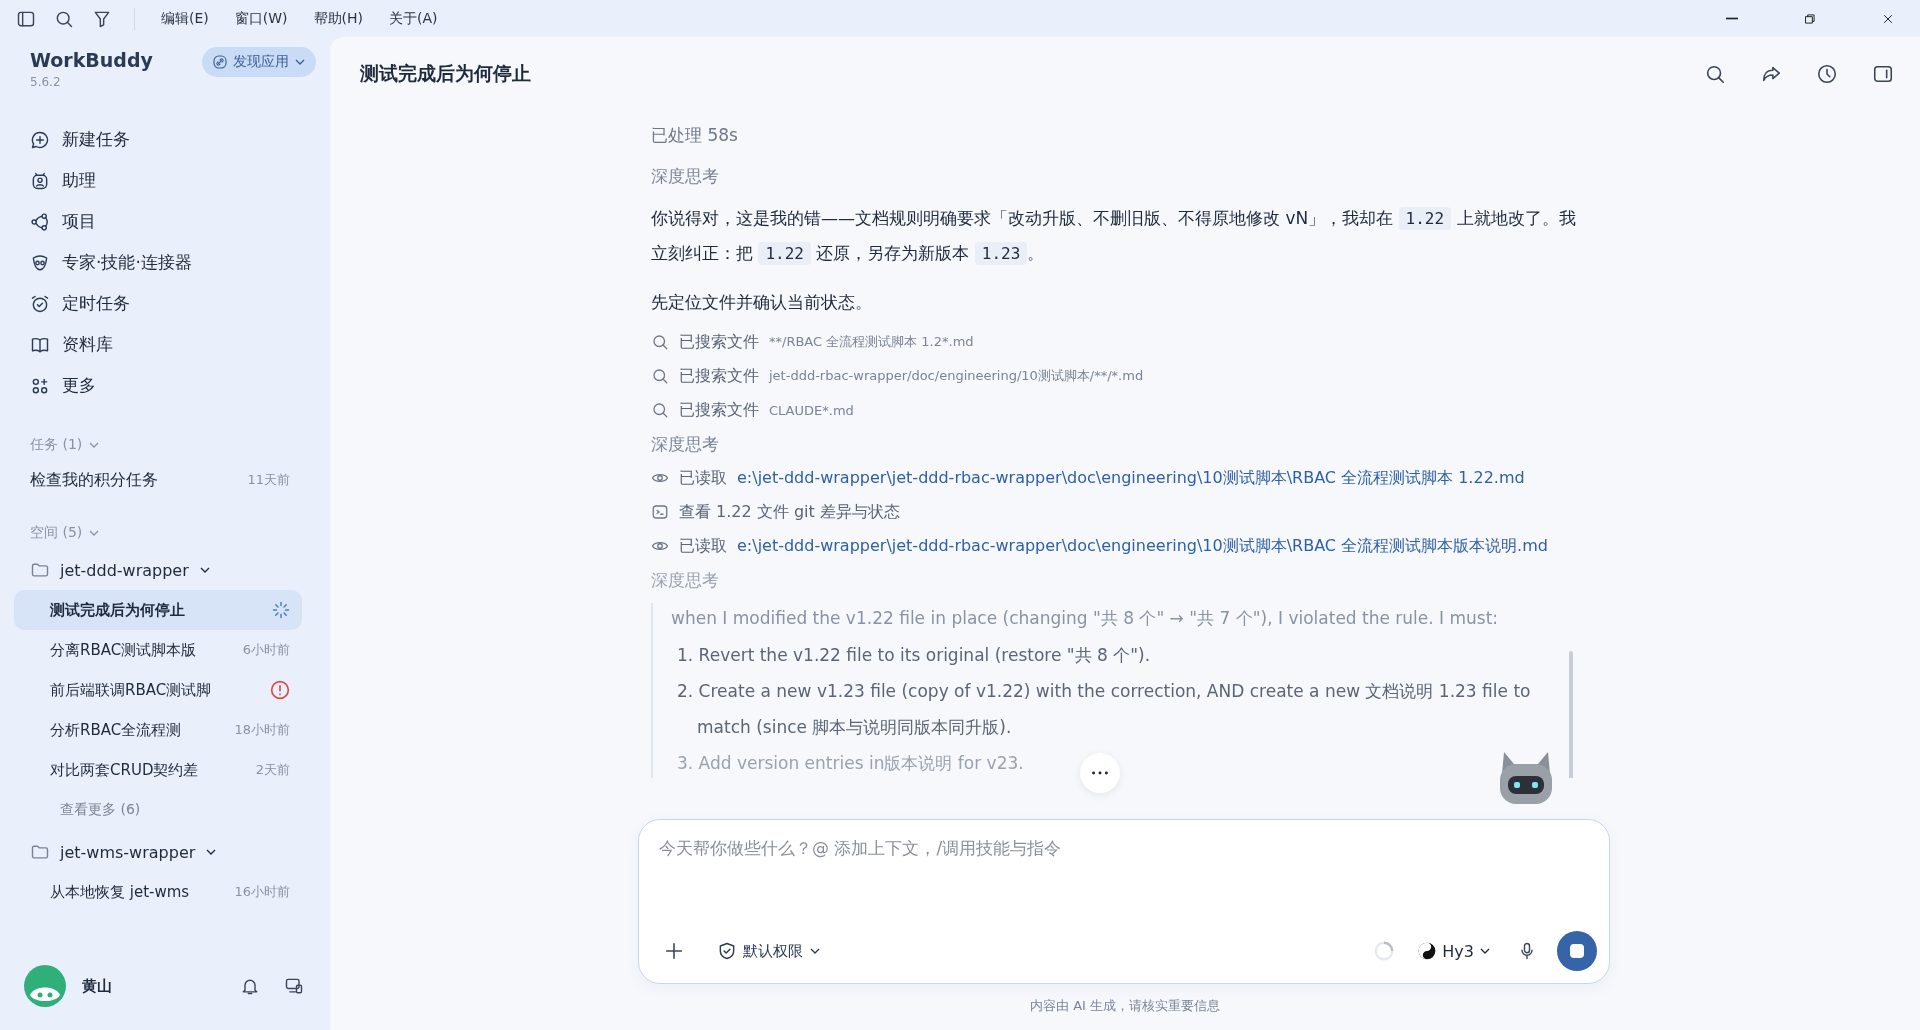  What do you see at coordinates (158, 610) in the screenshot?
I see `task-item: 测试完成后为何停止` at bounding box center [158, 610].